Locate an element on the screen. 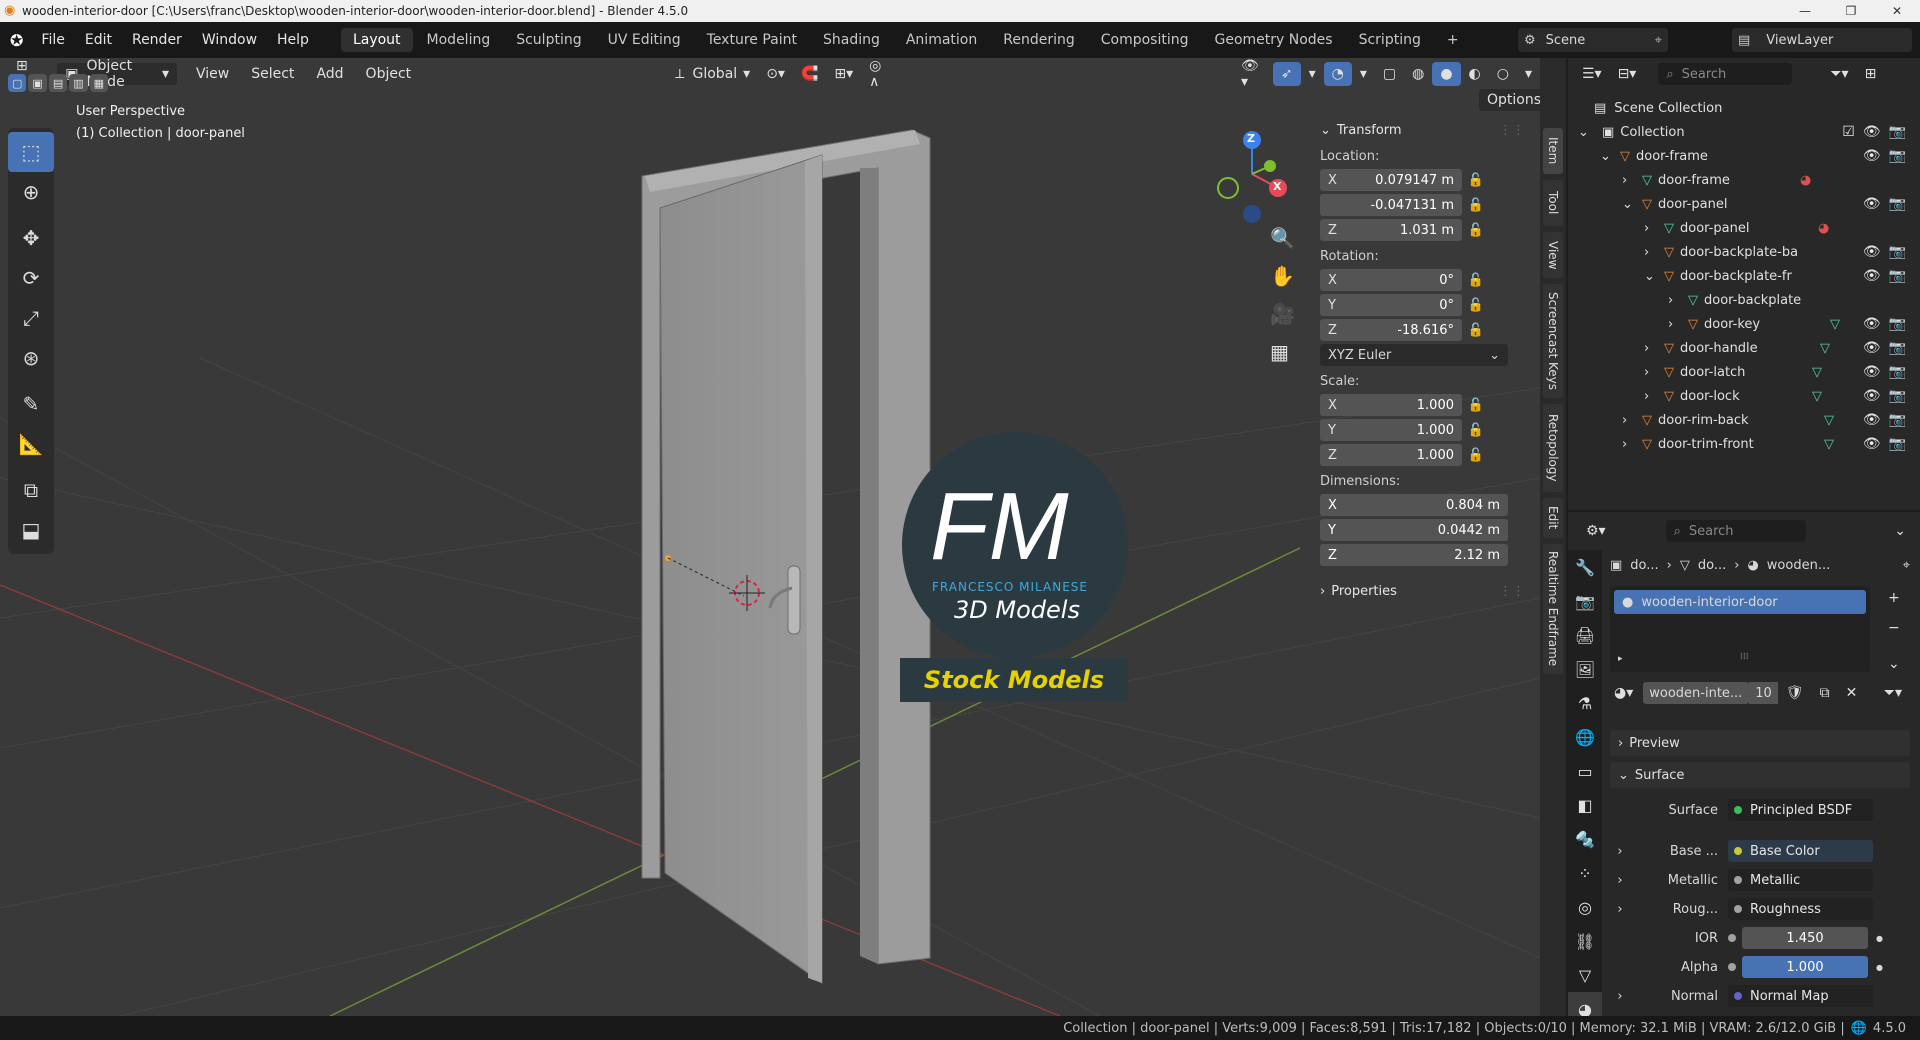 This screenshot has width=1920, height=1040. node-filter-icon: ⏷▾ is located at coordinates (1893, 693).